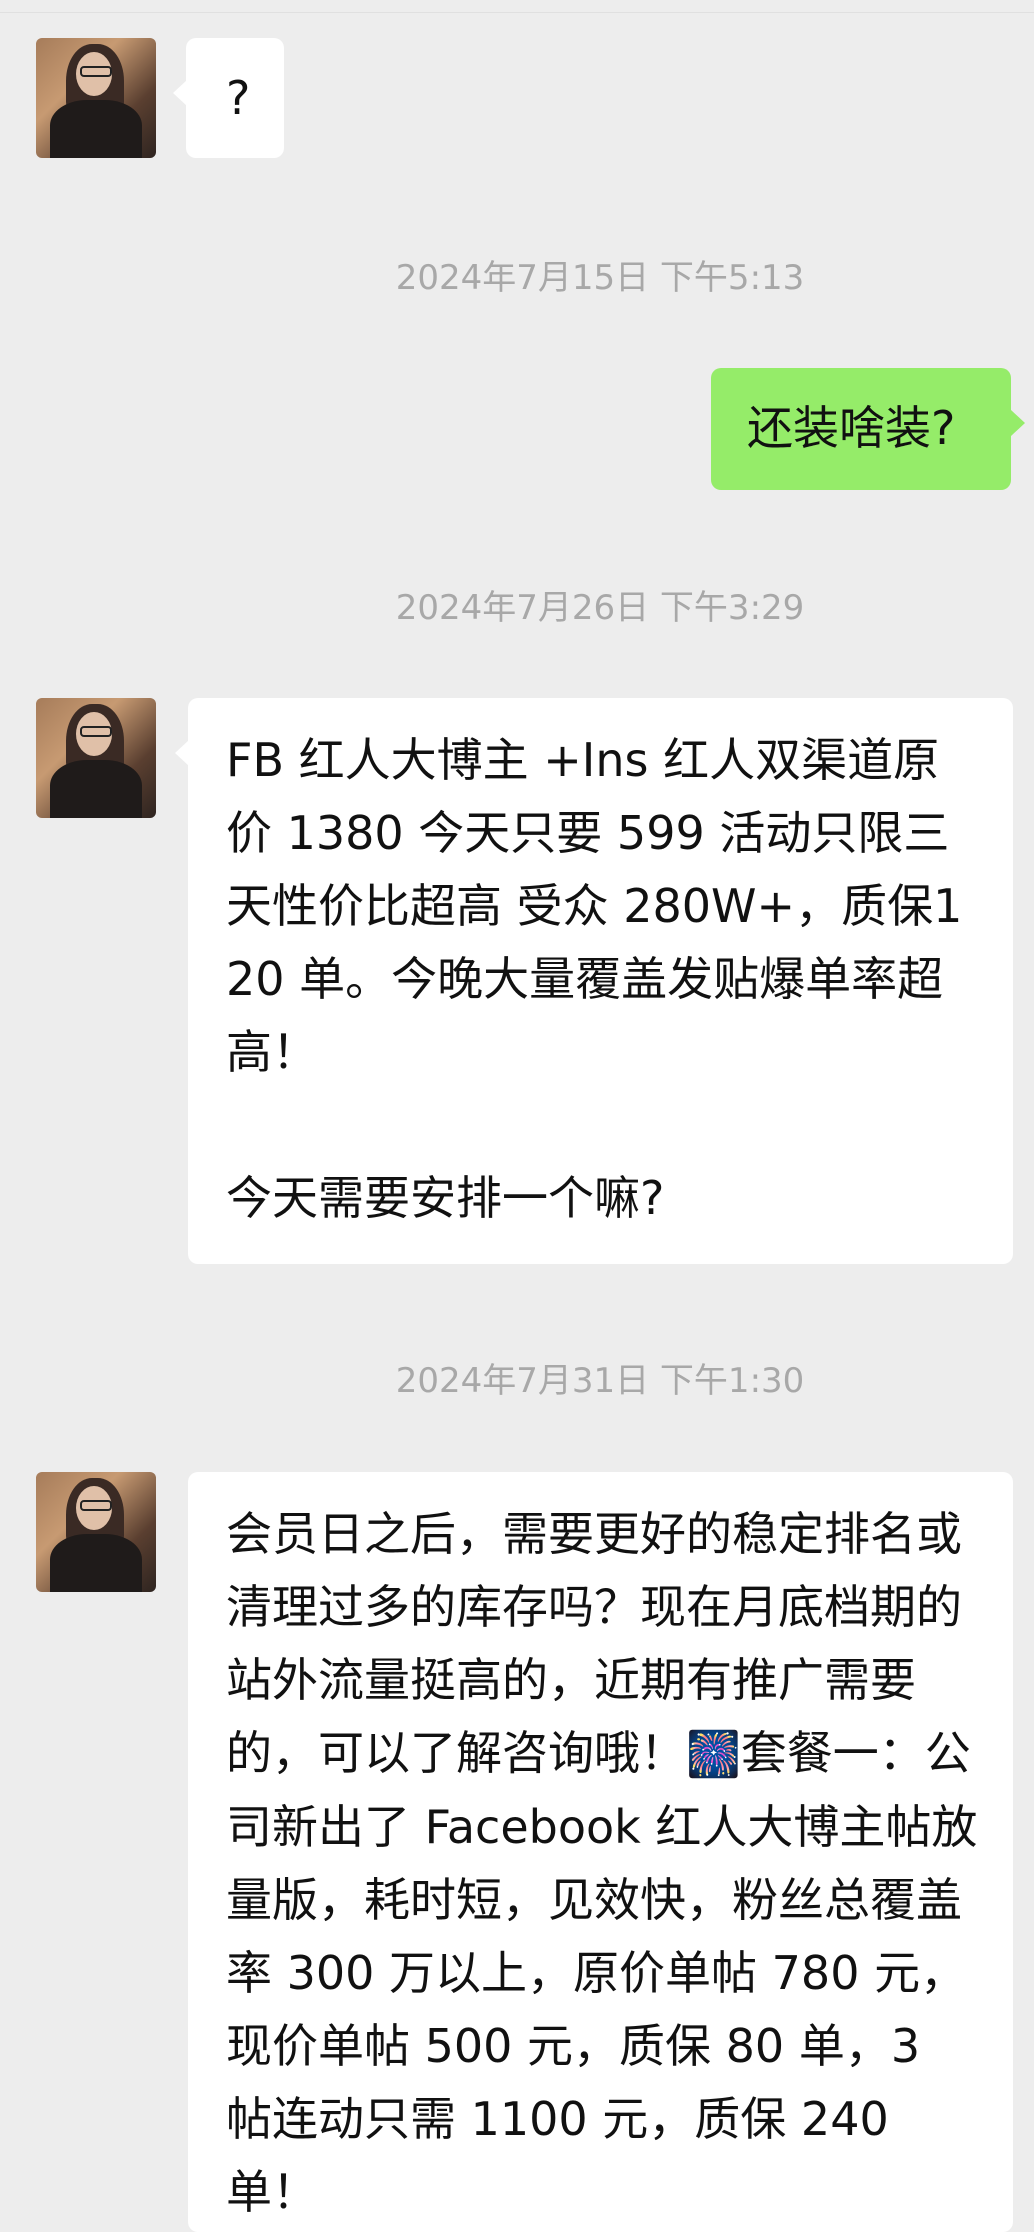 The width and height of the screenshot is (1034, 2232). I want to click on timestamp: 2024年7月31日 下午1:30, so click(600, 1381).